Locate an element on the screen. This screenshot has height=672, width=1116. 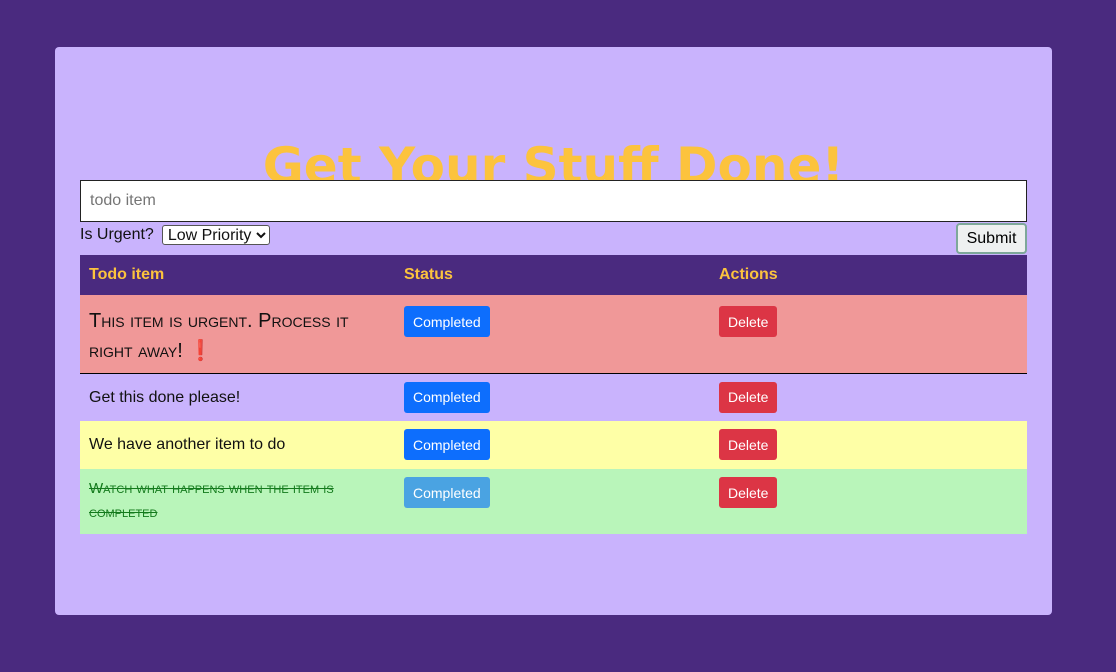
todo-item-text: Get this done please! is located at coordinates (165, 397).